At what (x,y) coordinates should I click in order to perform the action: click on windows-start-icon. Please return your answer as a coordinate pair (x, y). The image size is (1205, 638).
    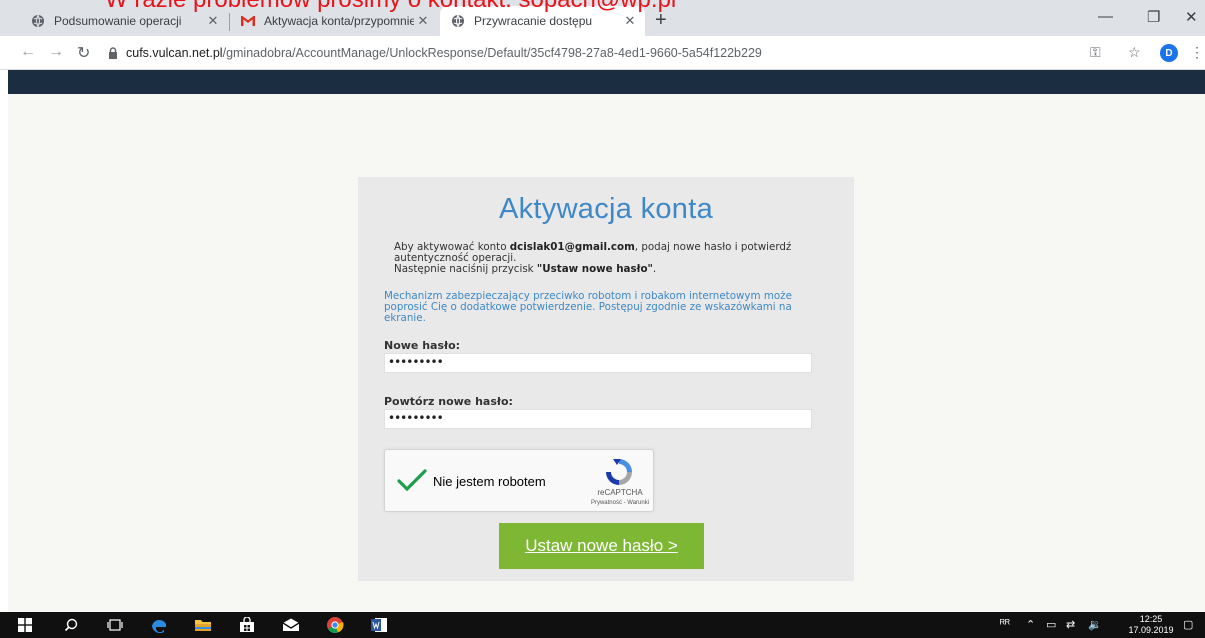
    Looking at the image, I should click on (25, 625).